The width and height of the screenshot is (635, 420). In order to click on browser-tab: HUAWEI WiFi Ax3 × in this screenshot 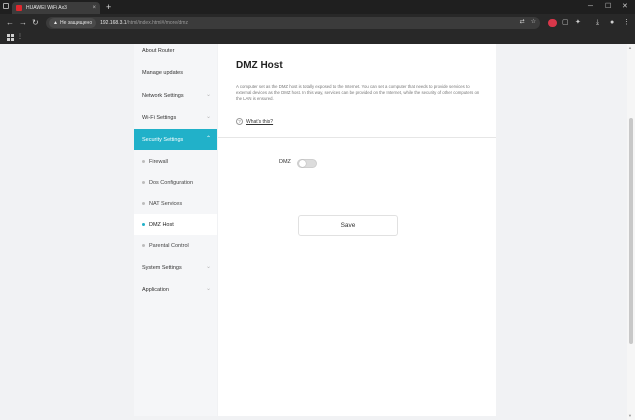, I will do `click(56, 8)`.